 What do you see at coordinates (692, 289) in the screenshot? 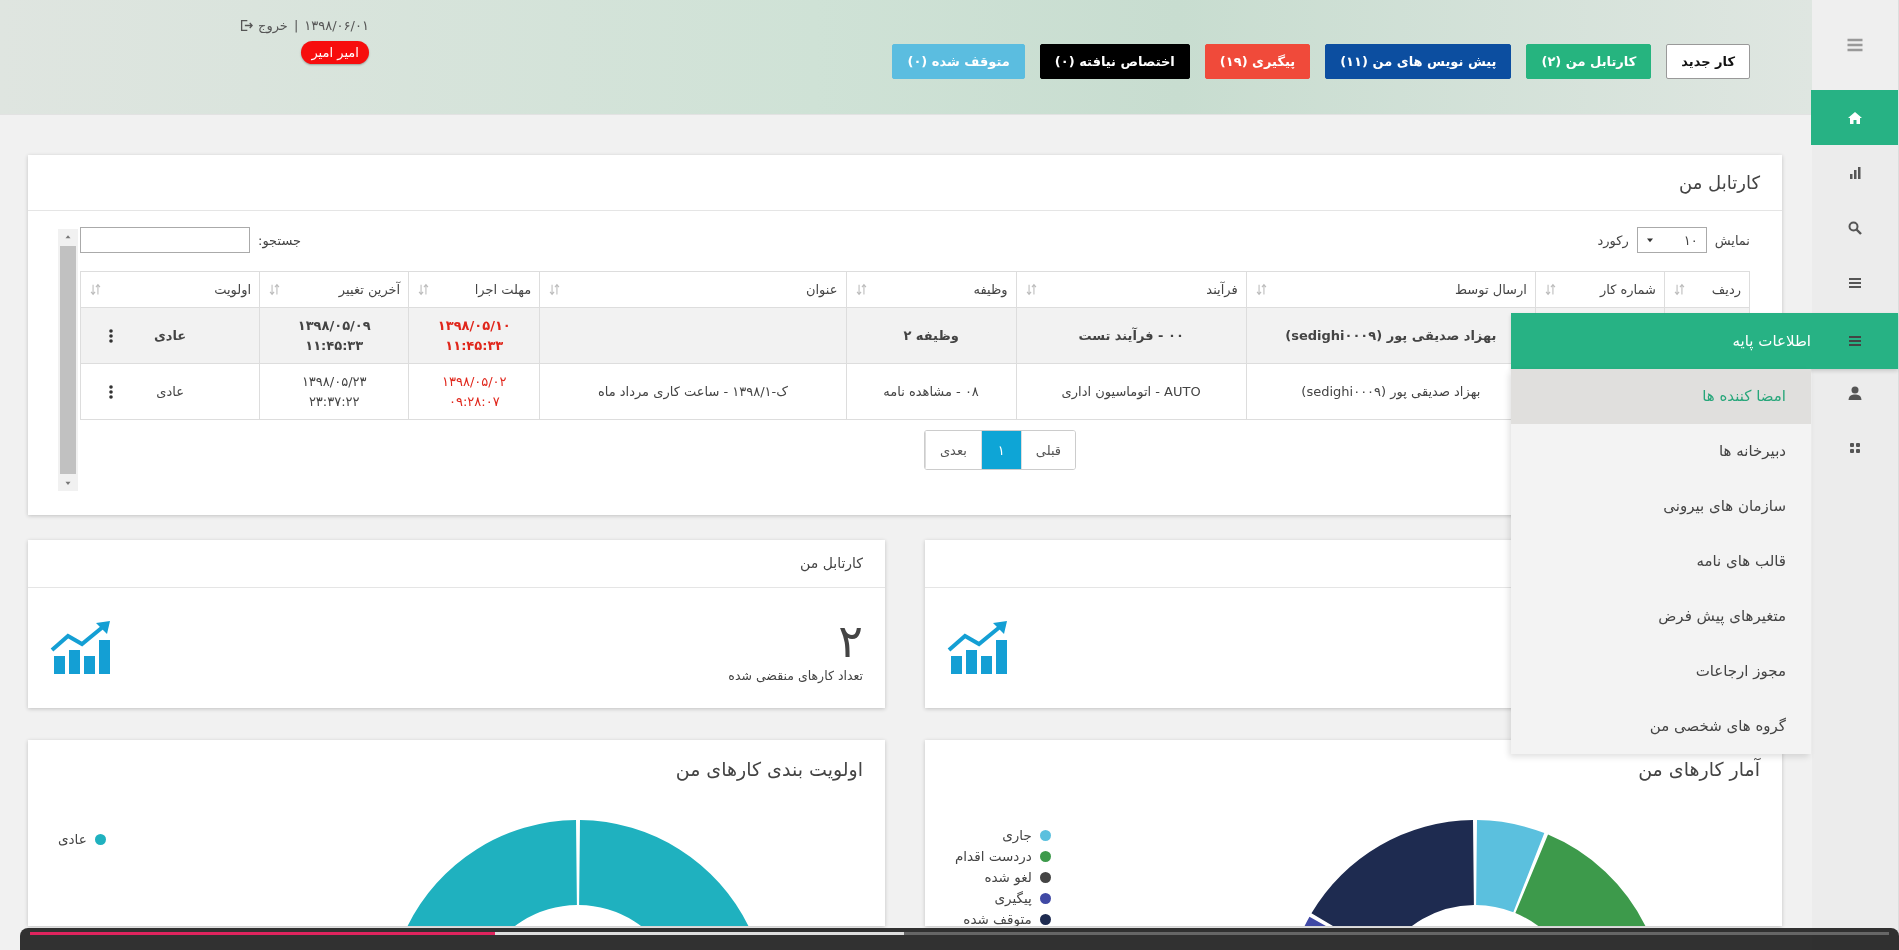
I see `column-header: عنوان` at bounding box center [692, 289].